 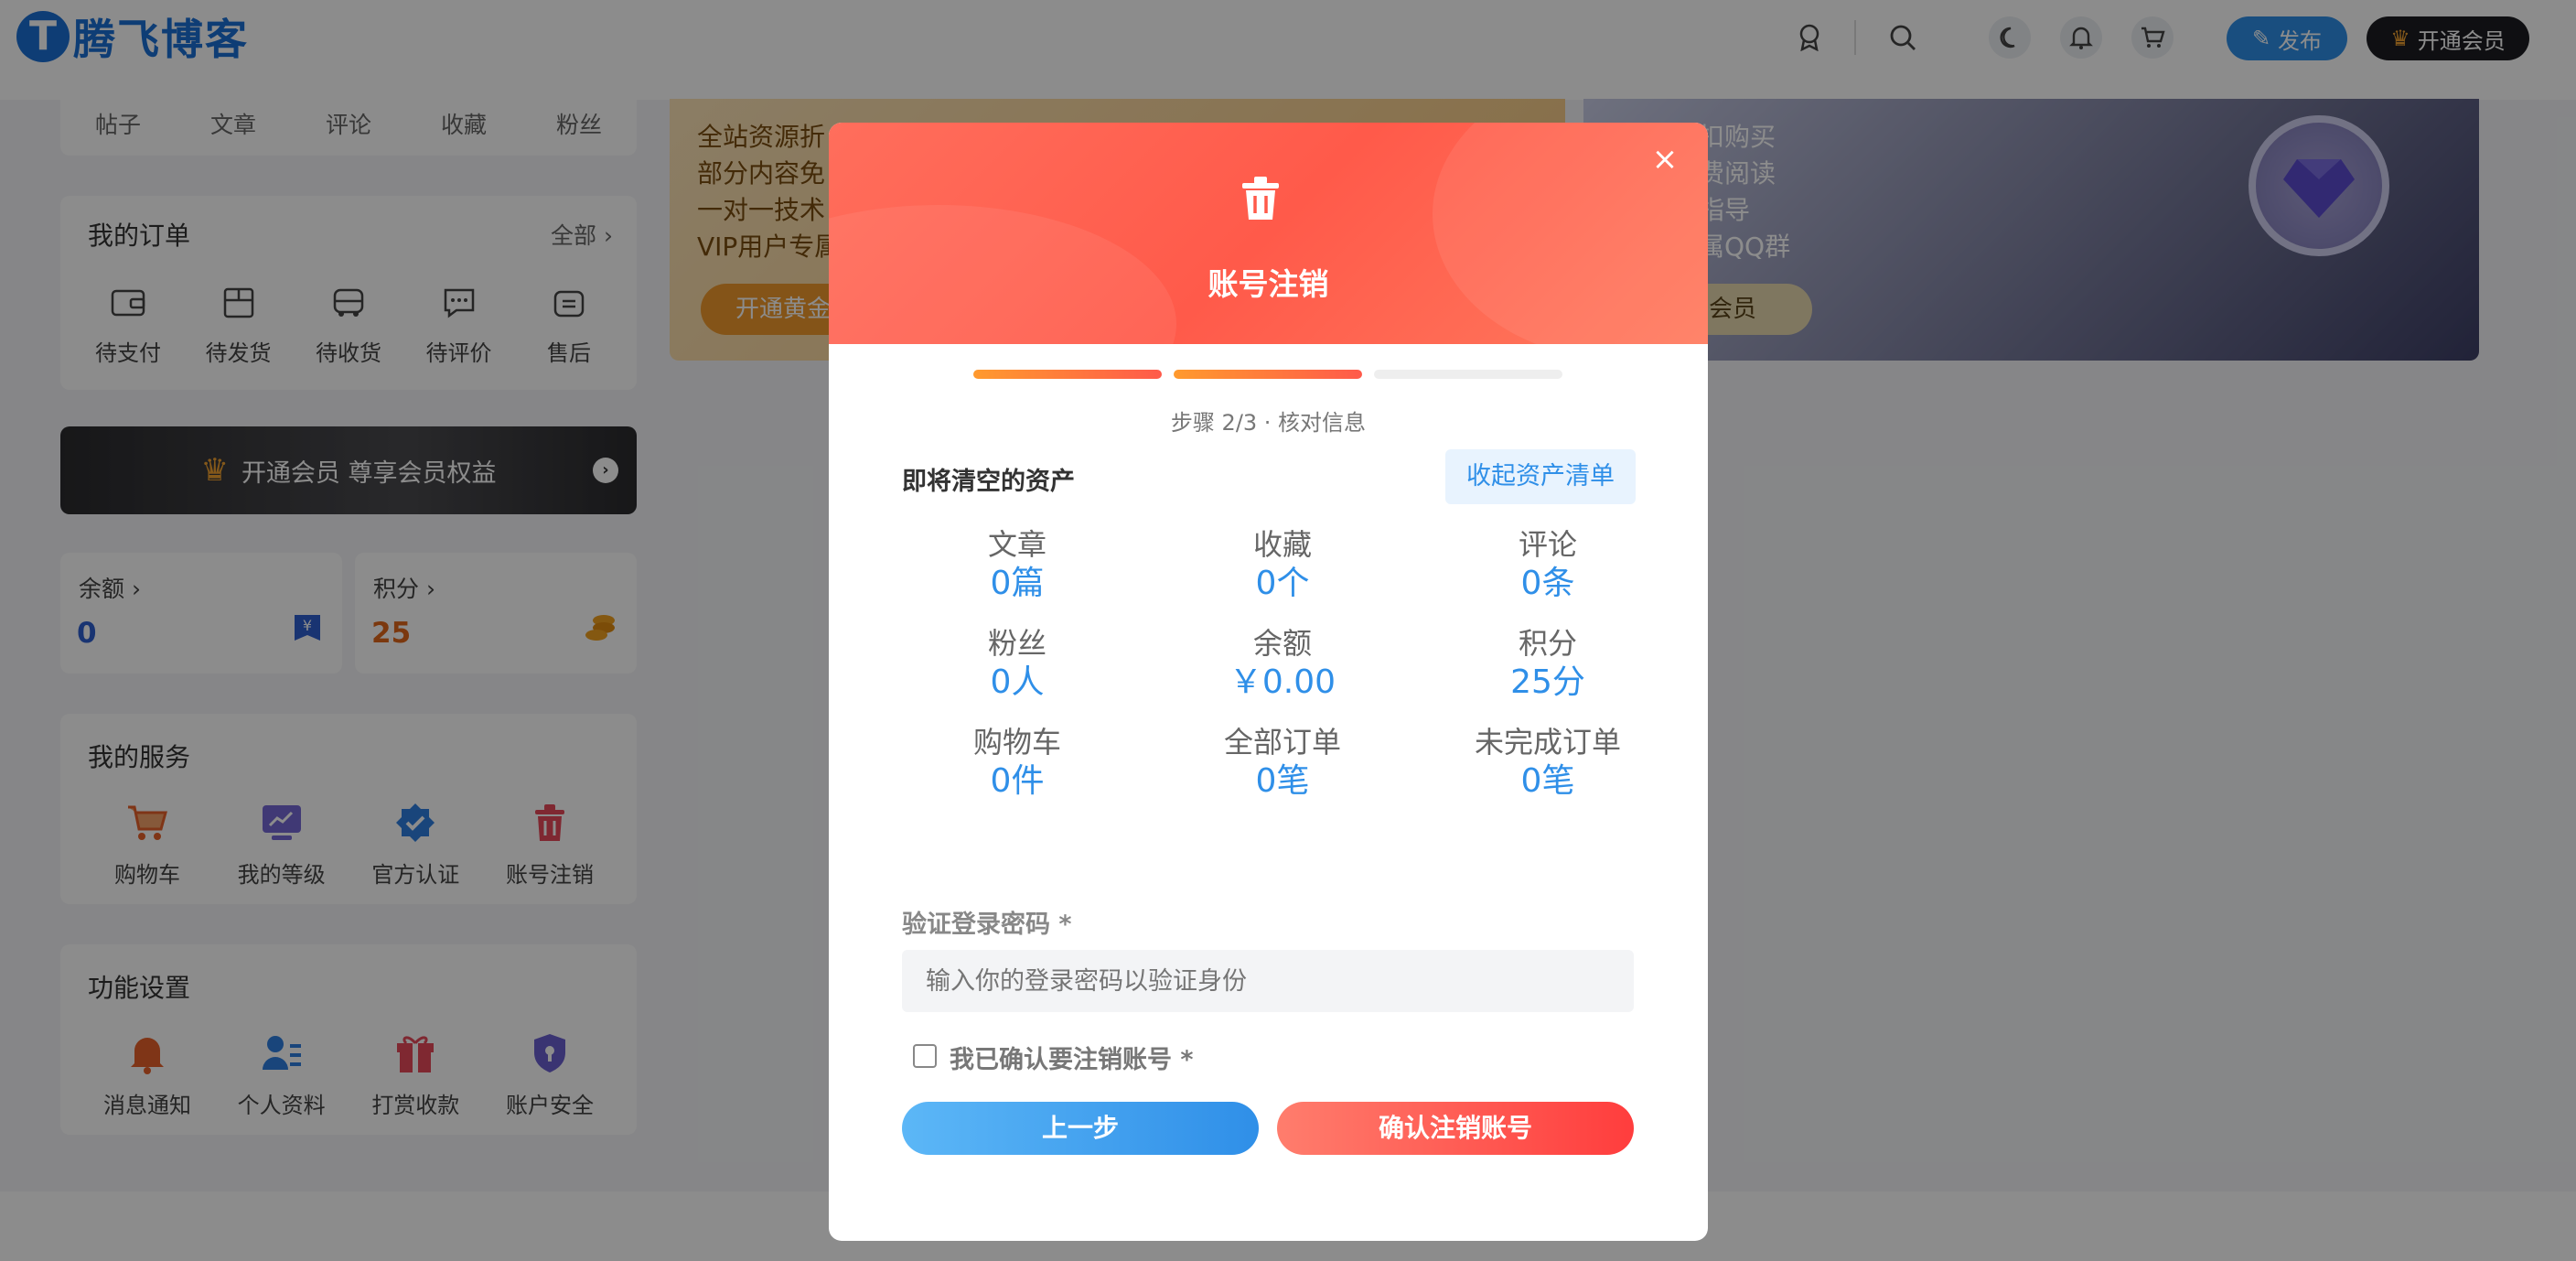 What do you see at coordinates (1282, 544) in the screenshot?
I see `stat-key: 收藏` at bounding box center [1282, 544].